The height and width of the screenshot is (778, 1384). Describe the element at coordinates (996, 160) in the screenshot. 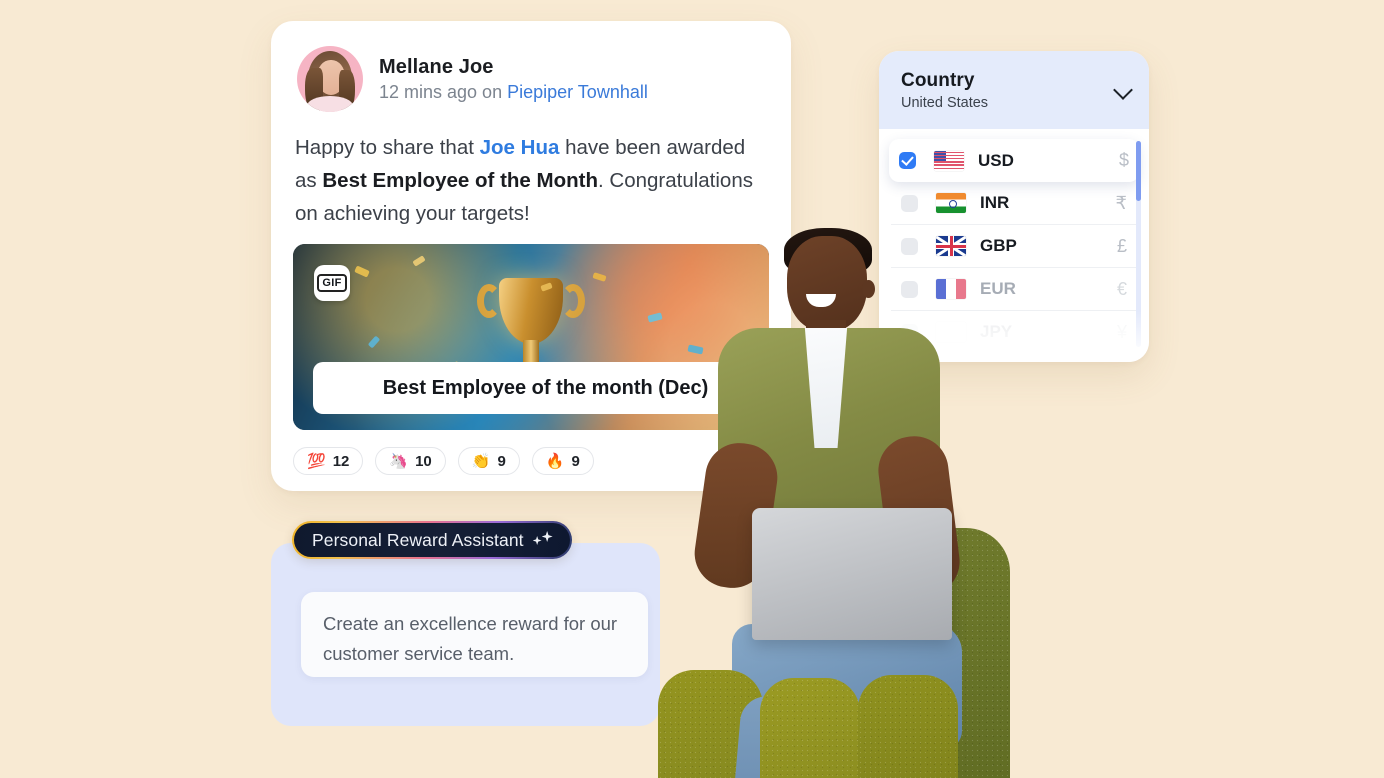

I see `currency-code: USD` at that location.